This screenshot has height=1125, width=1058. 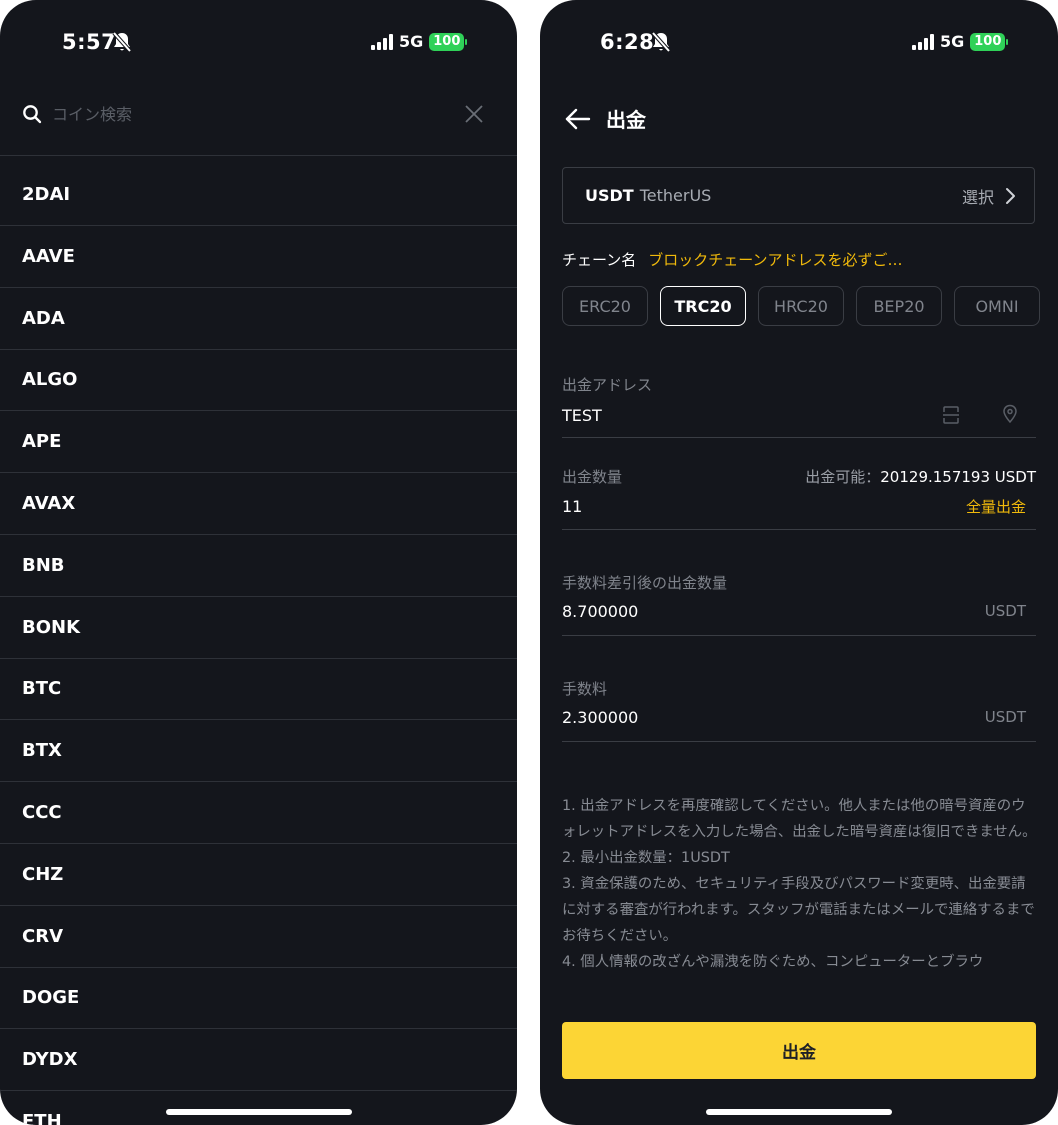 What do you see at coordinates (258, 690) in the screenshot?
I see `coin-list-item: BTC` at bounding box center [258, 690].